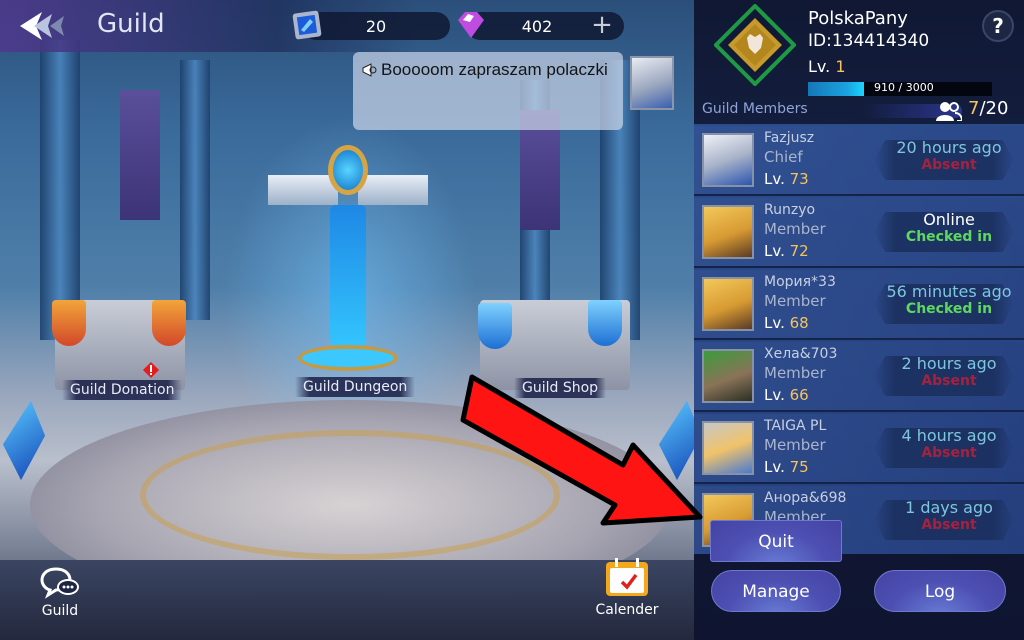 This screenshot has height=640, width=1024. What do you see at coordinates (783, 157) in the screenshot?
I see `member-role: Chief` at bounding box center [783, 157].